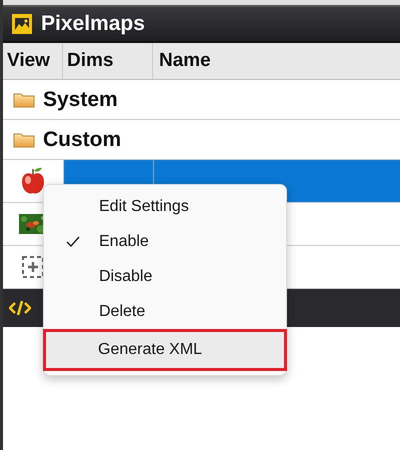 The height and width of the screenshot is (450, 400). Describe the element at coordinates (33, 61) in the screenshot. I see `column-header: View` at that location.